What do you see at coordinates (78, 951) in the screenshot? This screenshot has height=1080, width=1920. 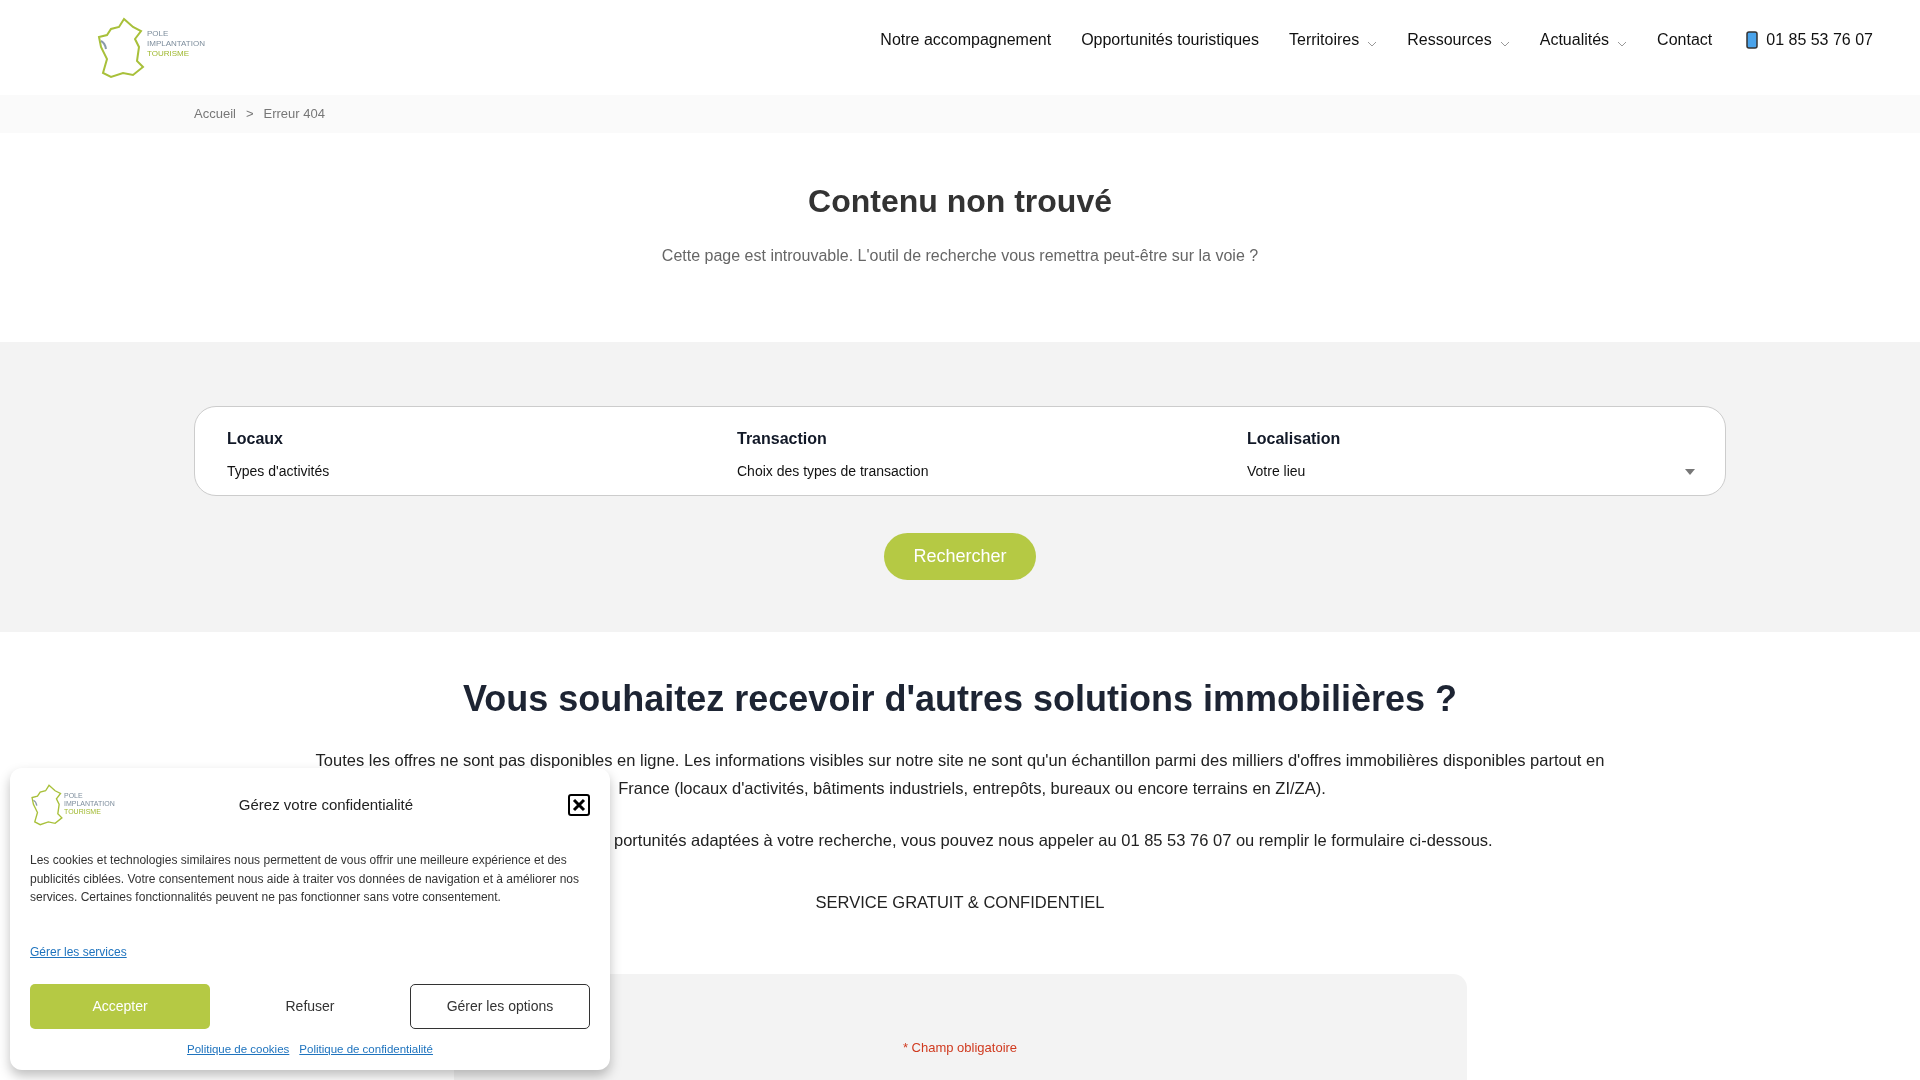 I see `manage-services-link: Gérer les services` at bounding box center [78, 951].